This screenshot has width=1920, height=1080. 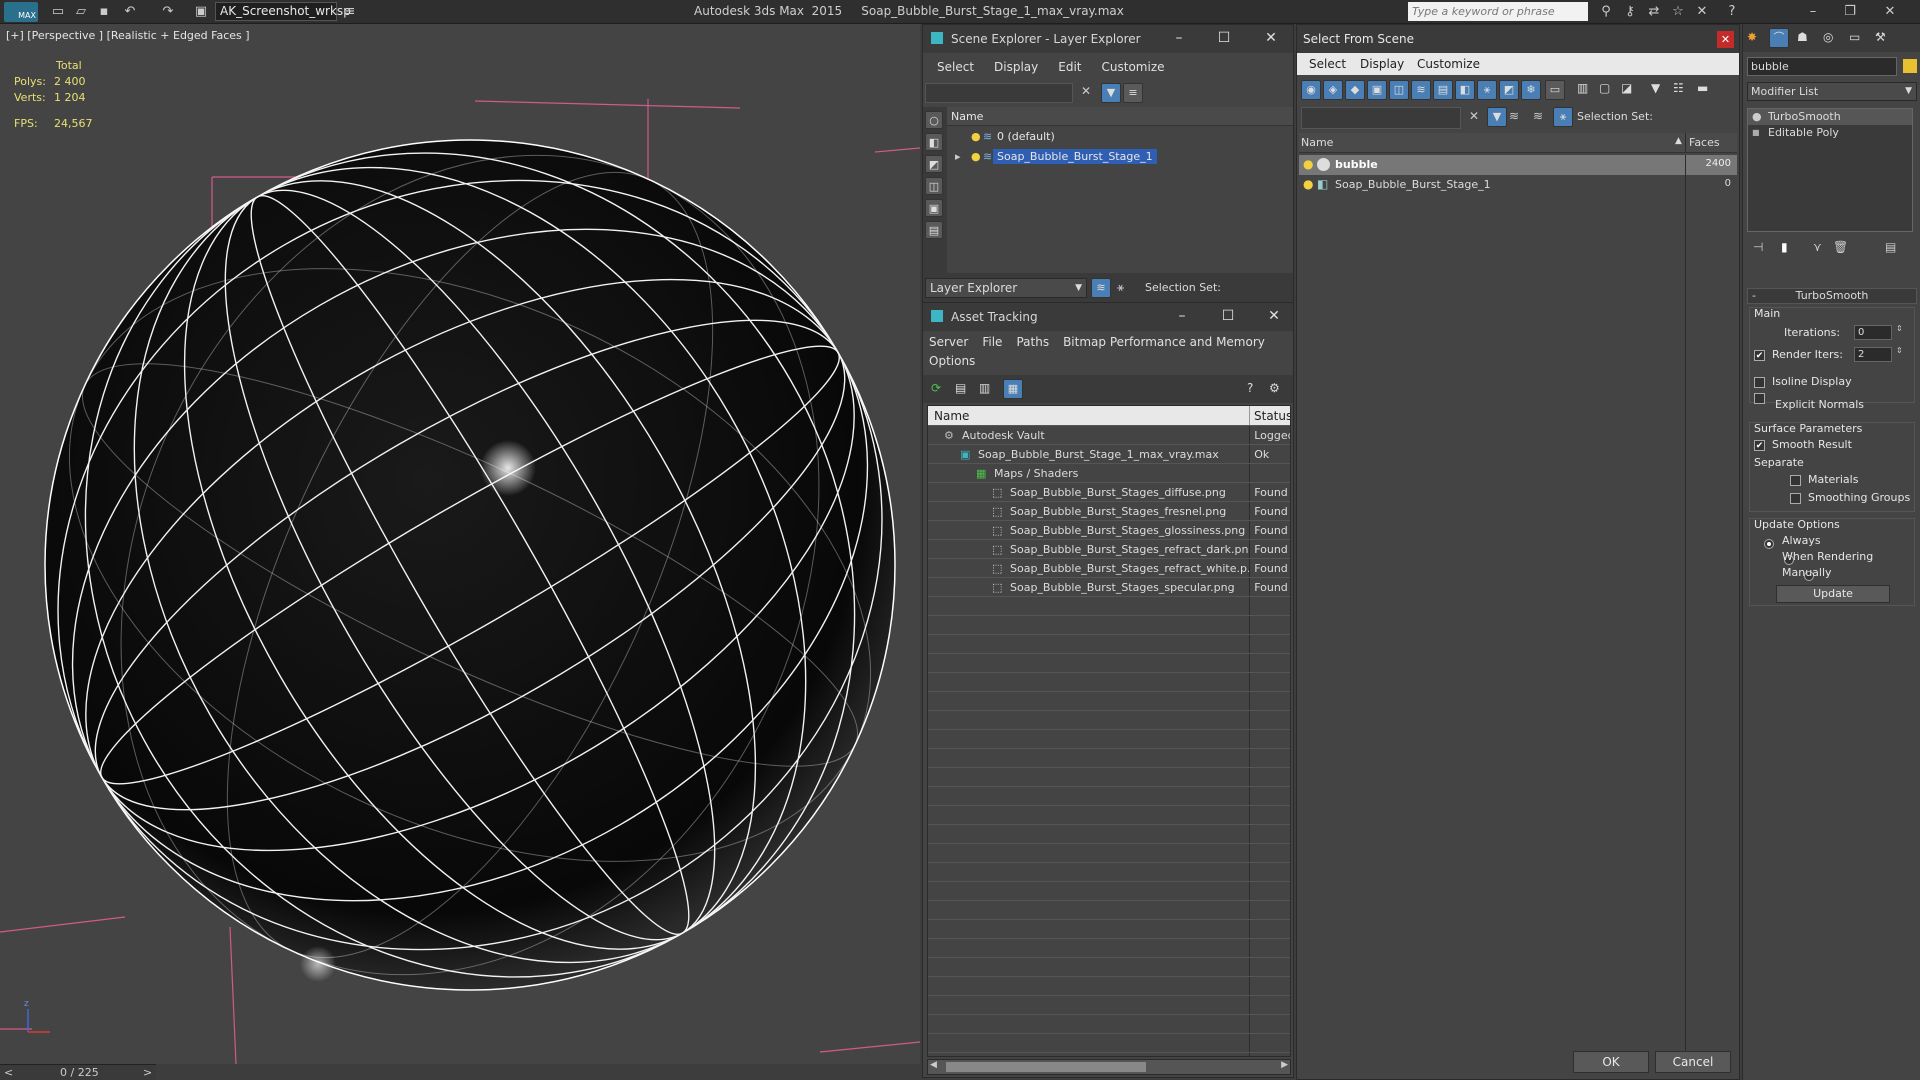 I want to click on sort-layers-icon: ≋, so click(x=1101, y=288).